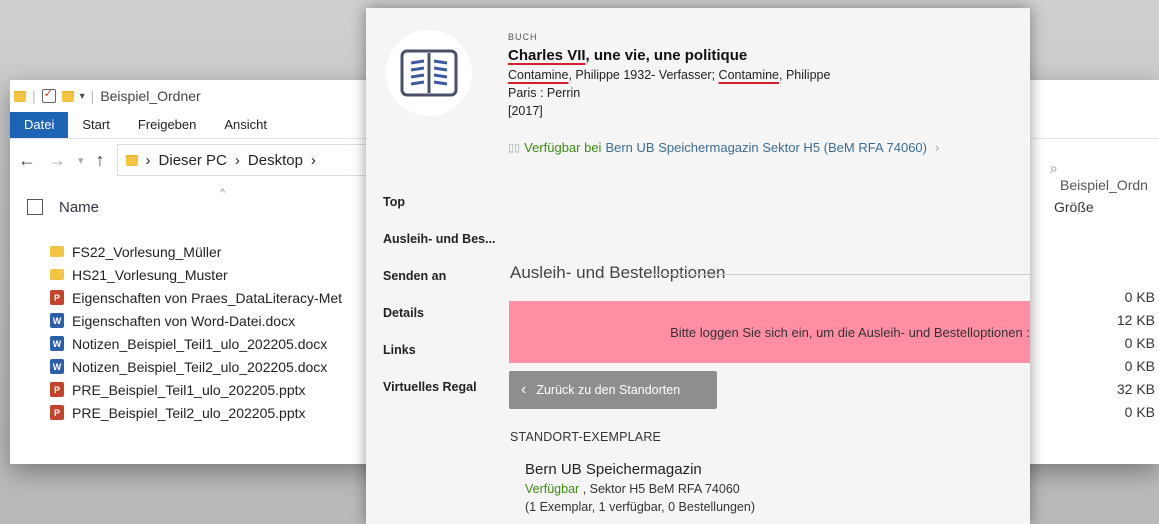 Image resolution: width=1159 pixels, height=524 pixels. Describe the element at coordinates (613, 469) in the screenshot. I see `holding-library: Bern UB Speichermagazin` at that location.